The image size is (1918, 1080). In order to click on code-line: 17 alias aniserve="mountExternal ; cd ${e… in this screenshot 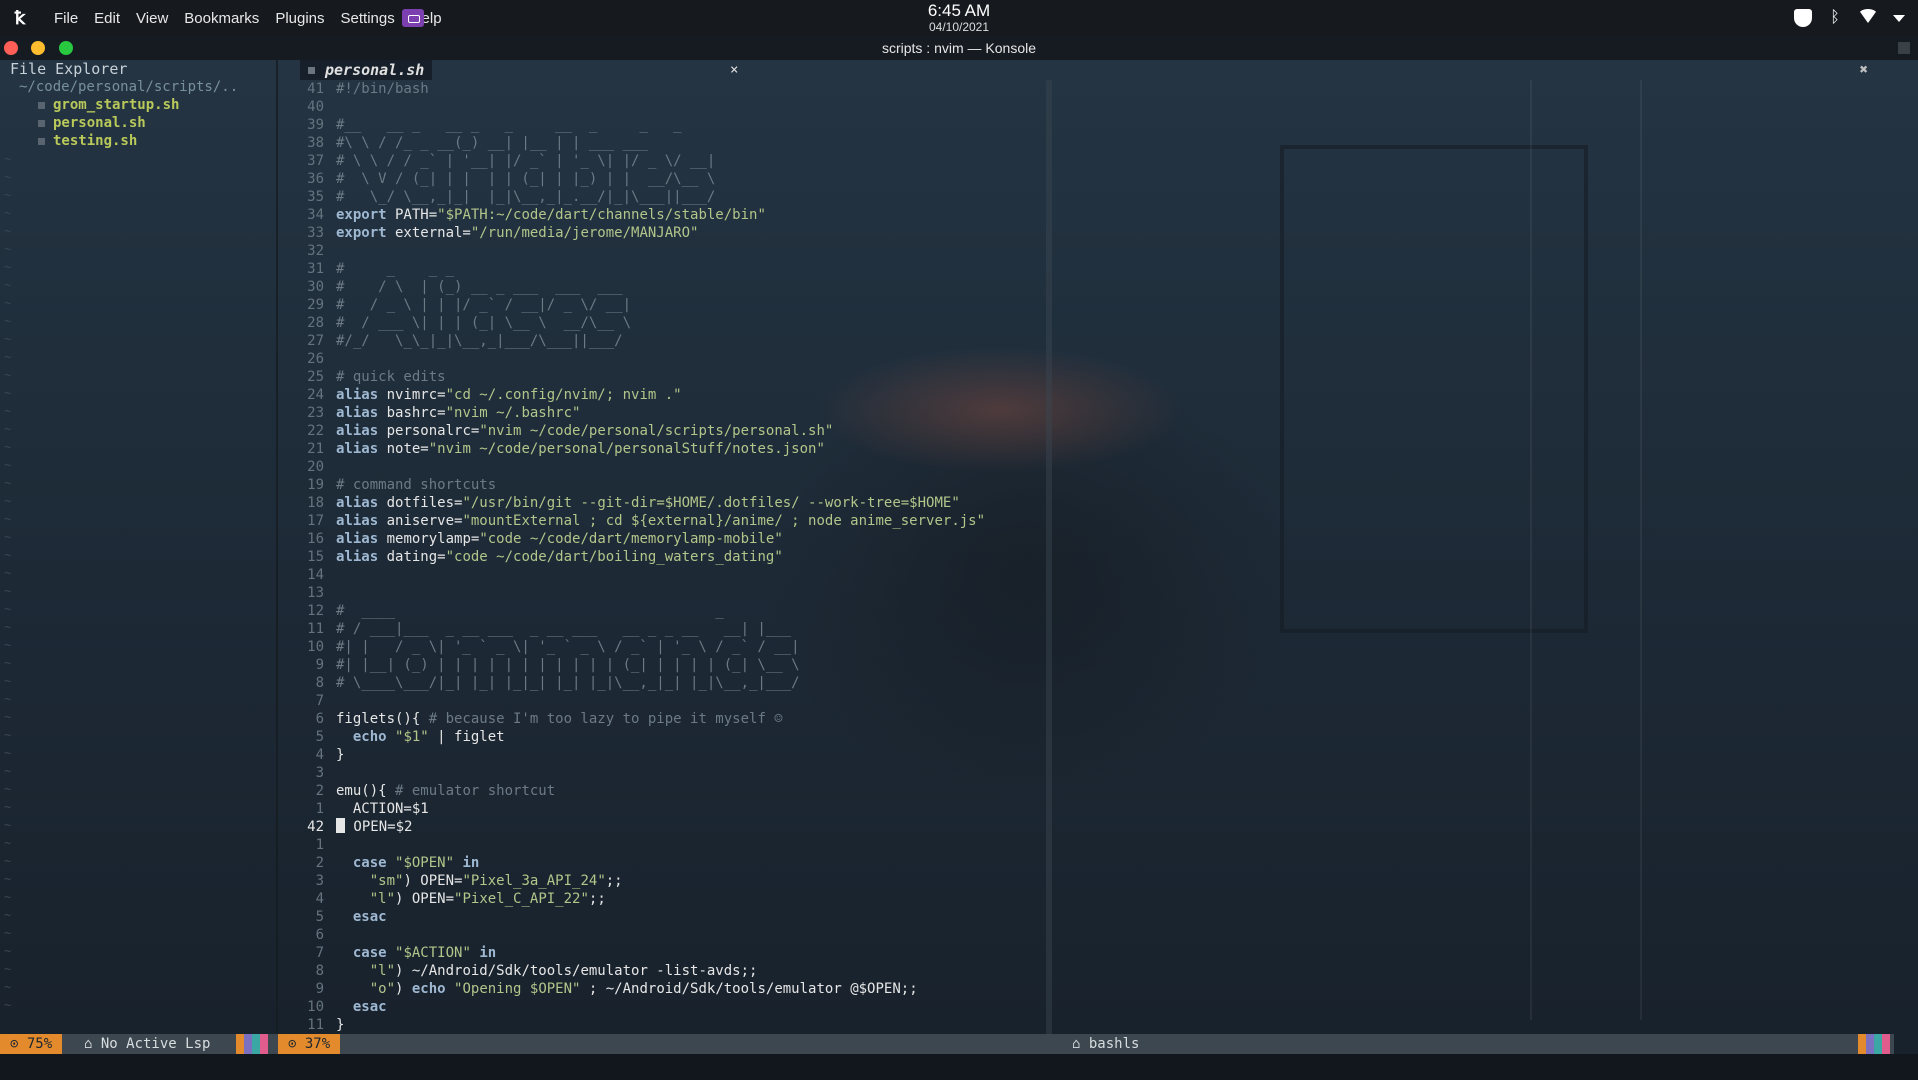, I will do `click(658, 521)`.